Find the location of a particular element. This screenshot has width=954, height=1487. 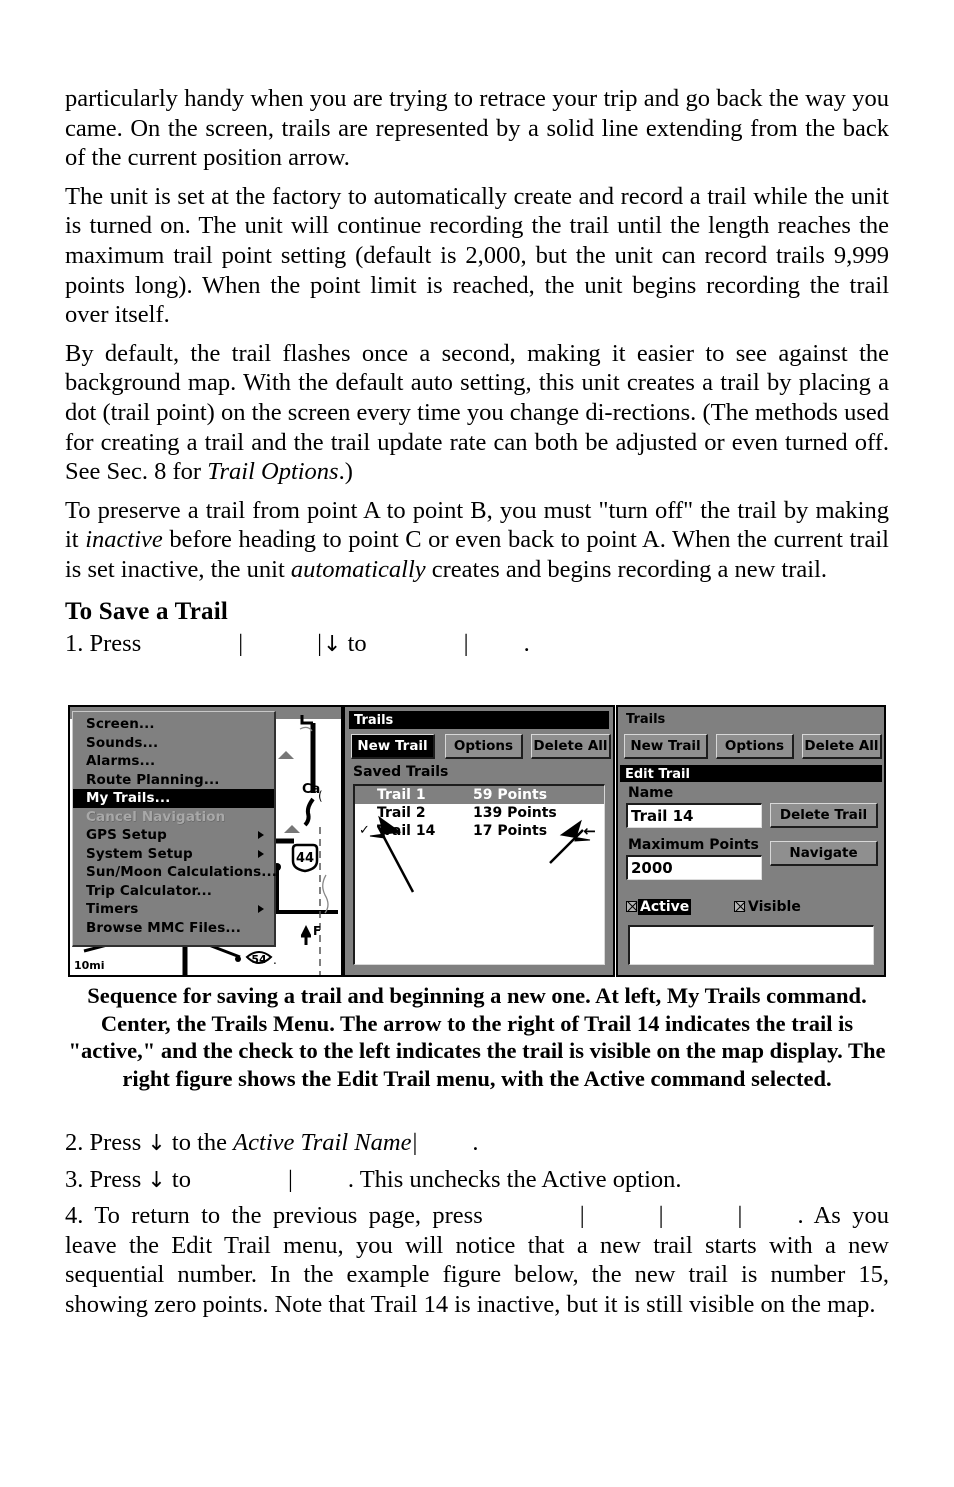

table-row: Trail 2 139 Points is located at coordinates (479, 813).